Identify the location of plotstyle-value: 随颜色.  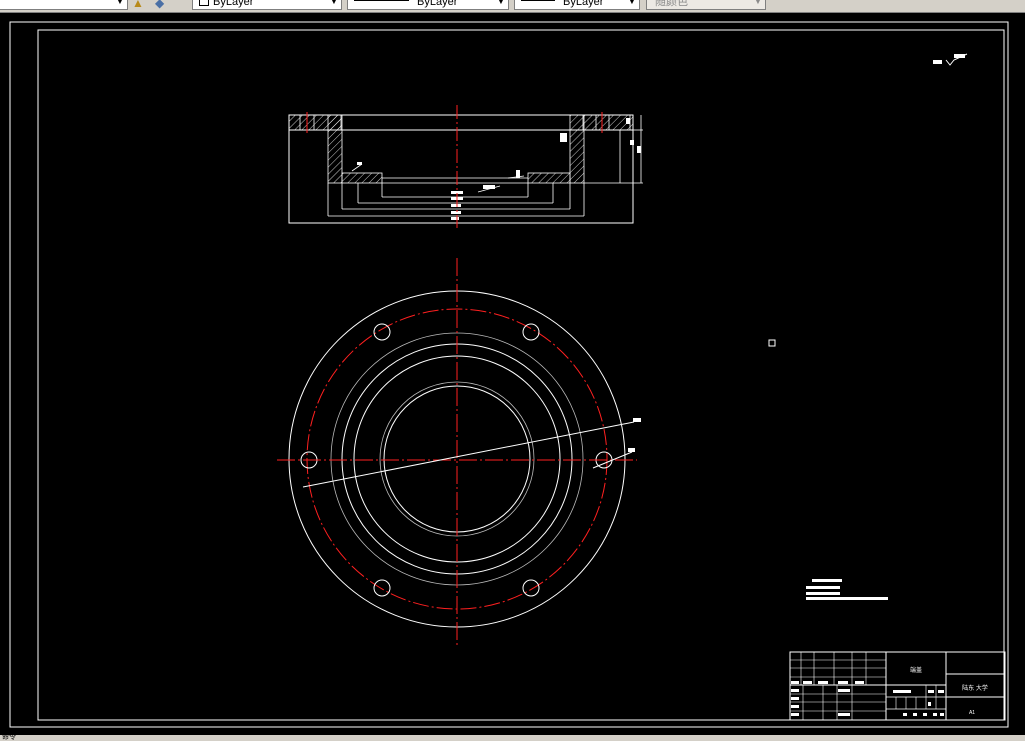
(671, 4).